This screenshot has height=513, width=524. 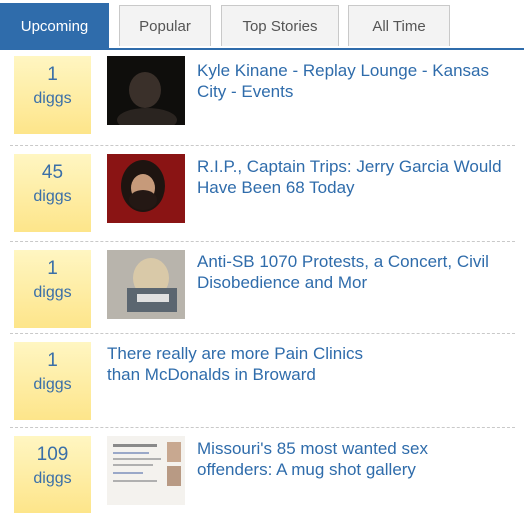 I want to click on digg-count: 109, so click(x=52, y=454).